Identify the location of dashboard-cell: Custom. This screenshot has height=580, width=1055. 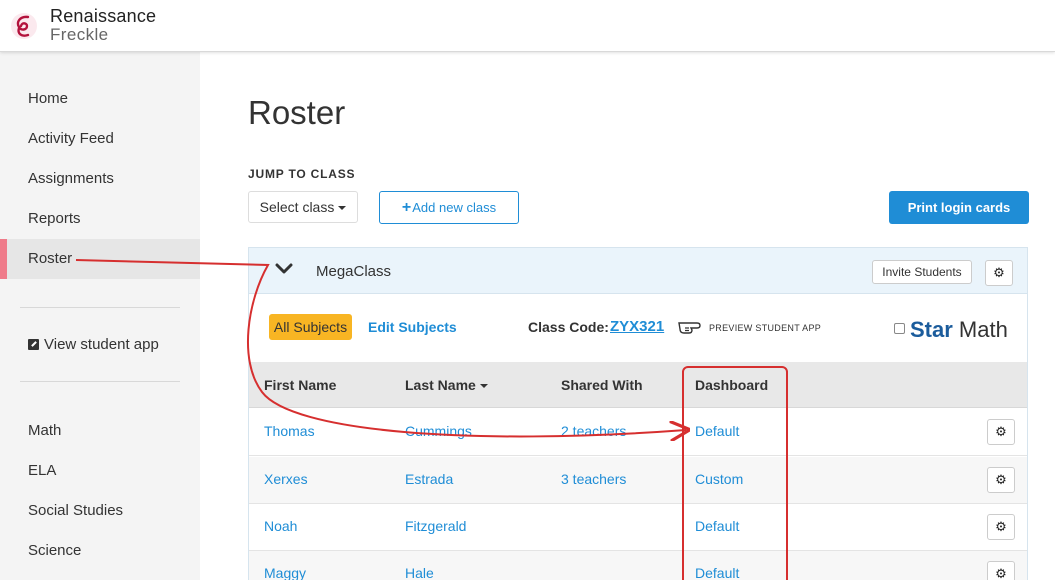
(719, 479).